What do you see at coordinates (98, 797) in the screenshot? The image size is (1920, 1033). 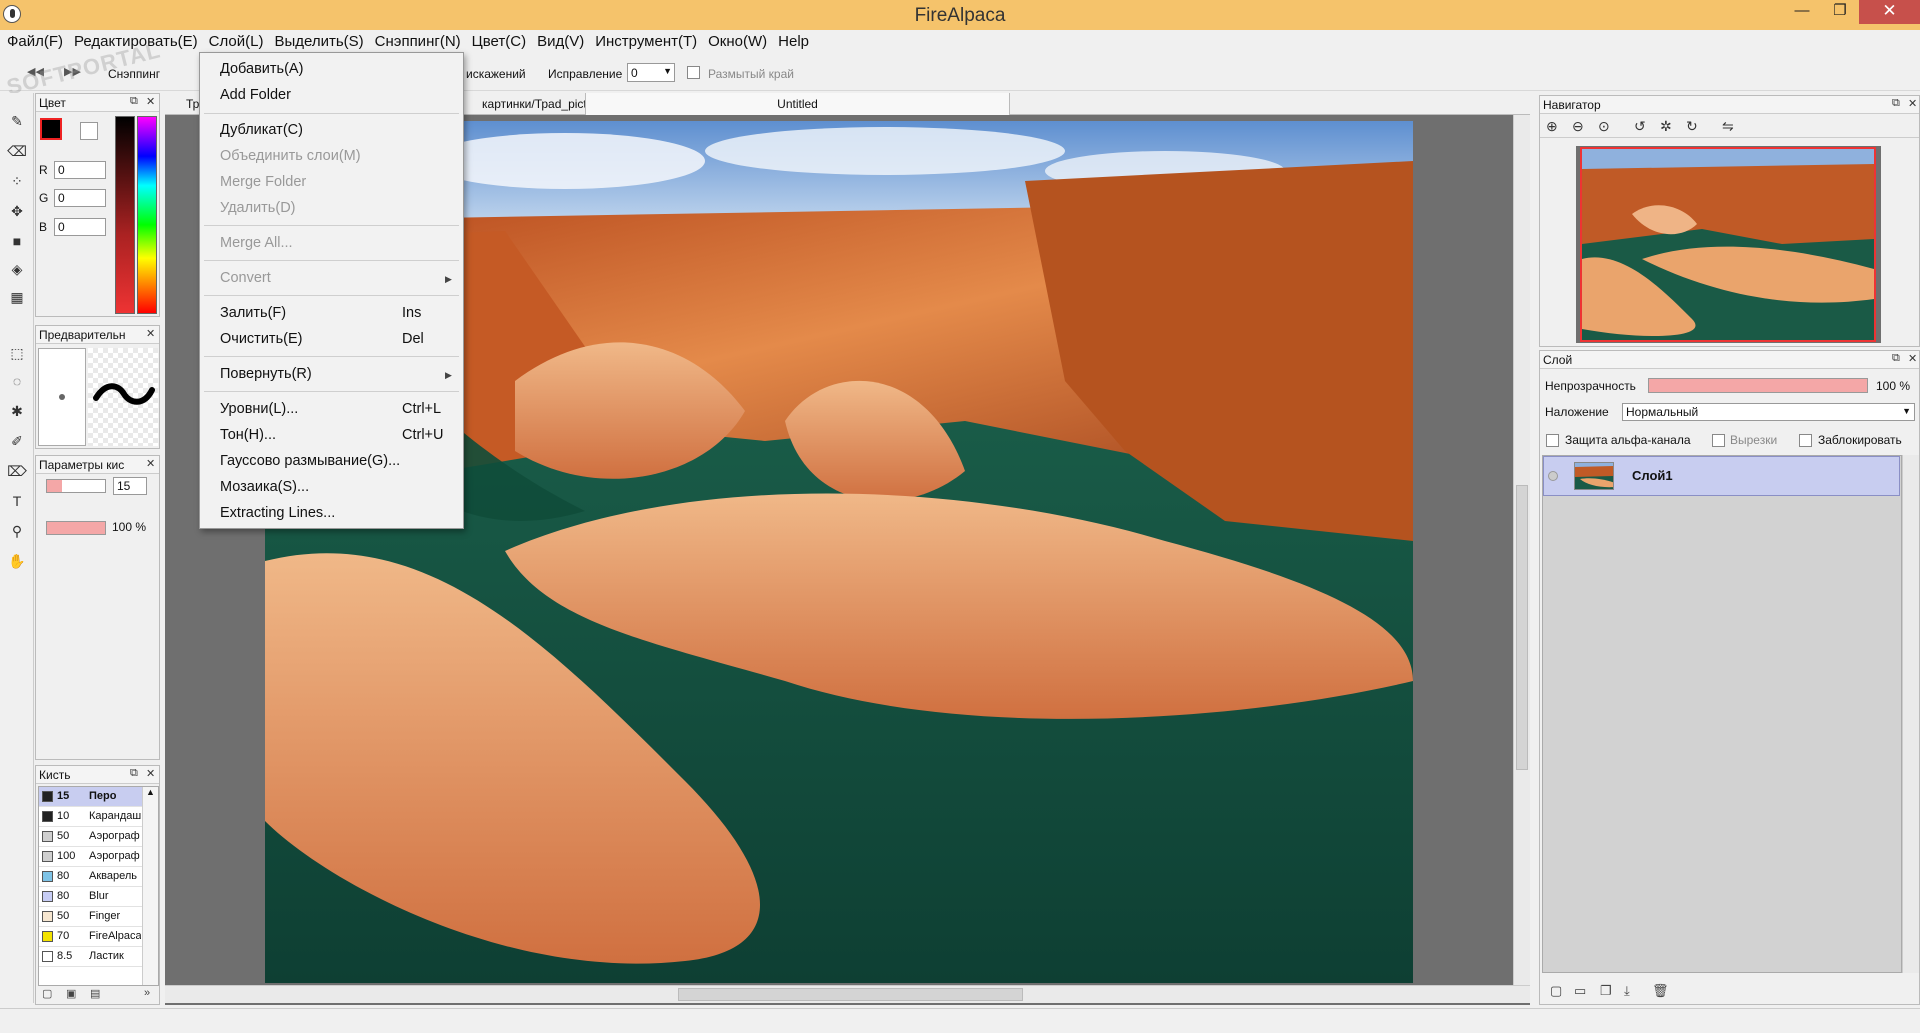 I see `brush-list-item: 15 Перо` at bounding box center [98, 797].